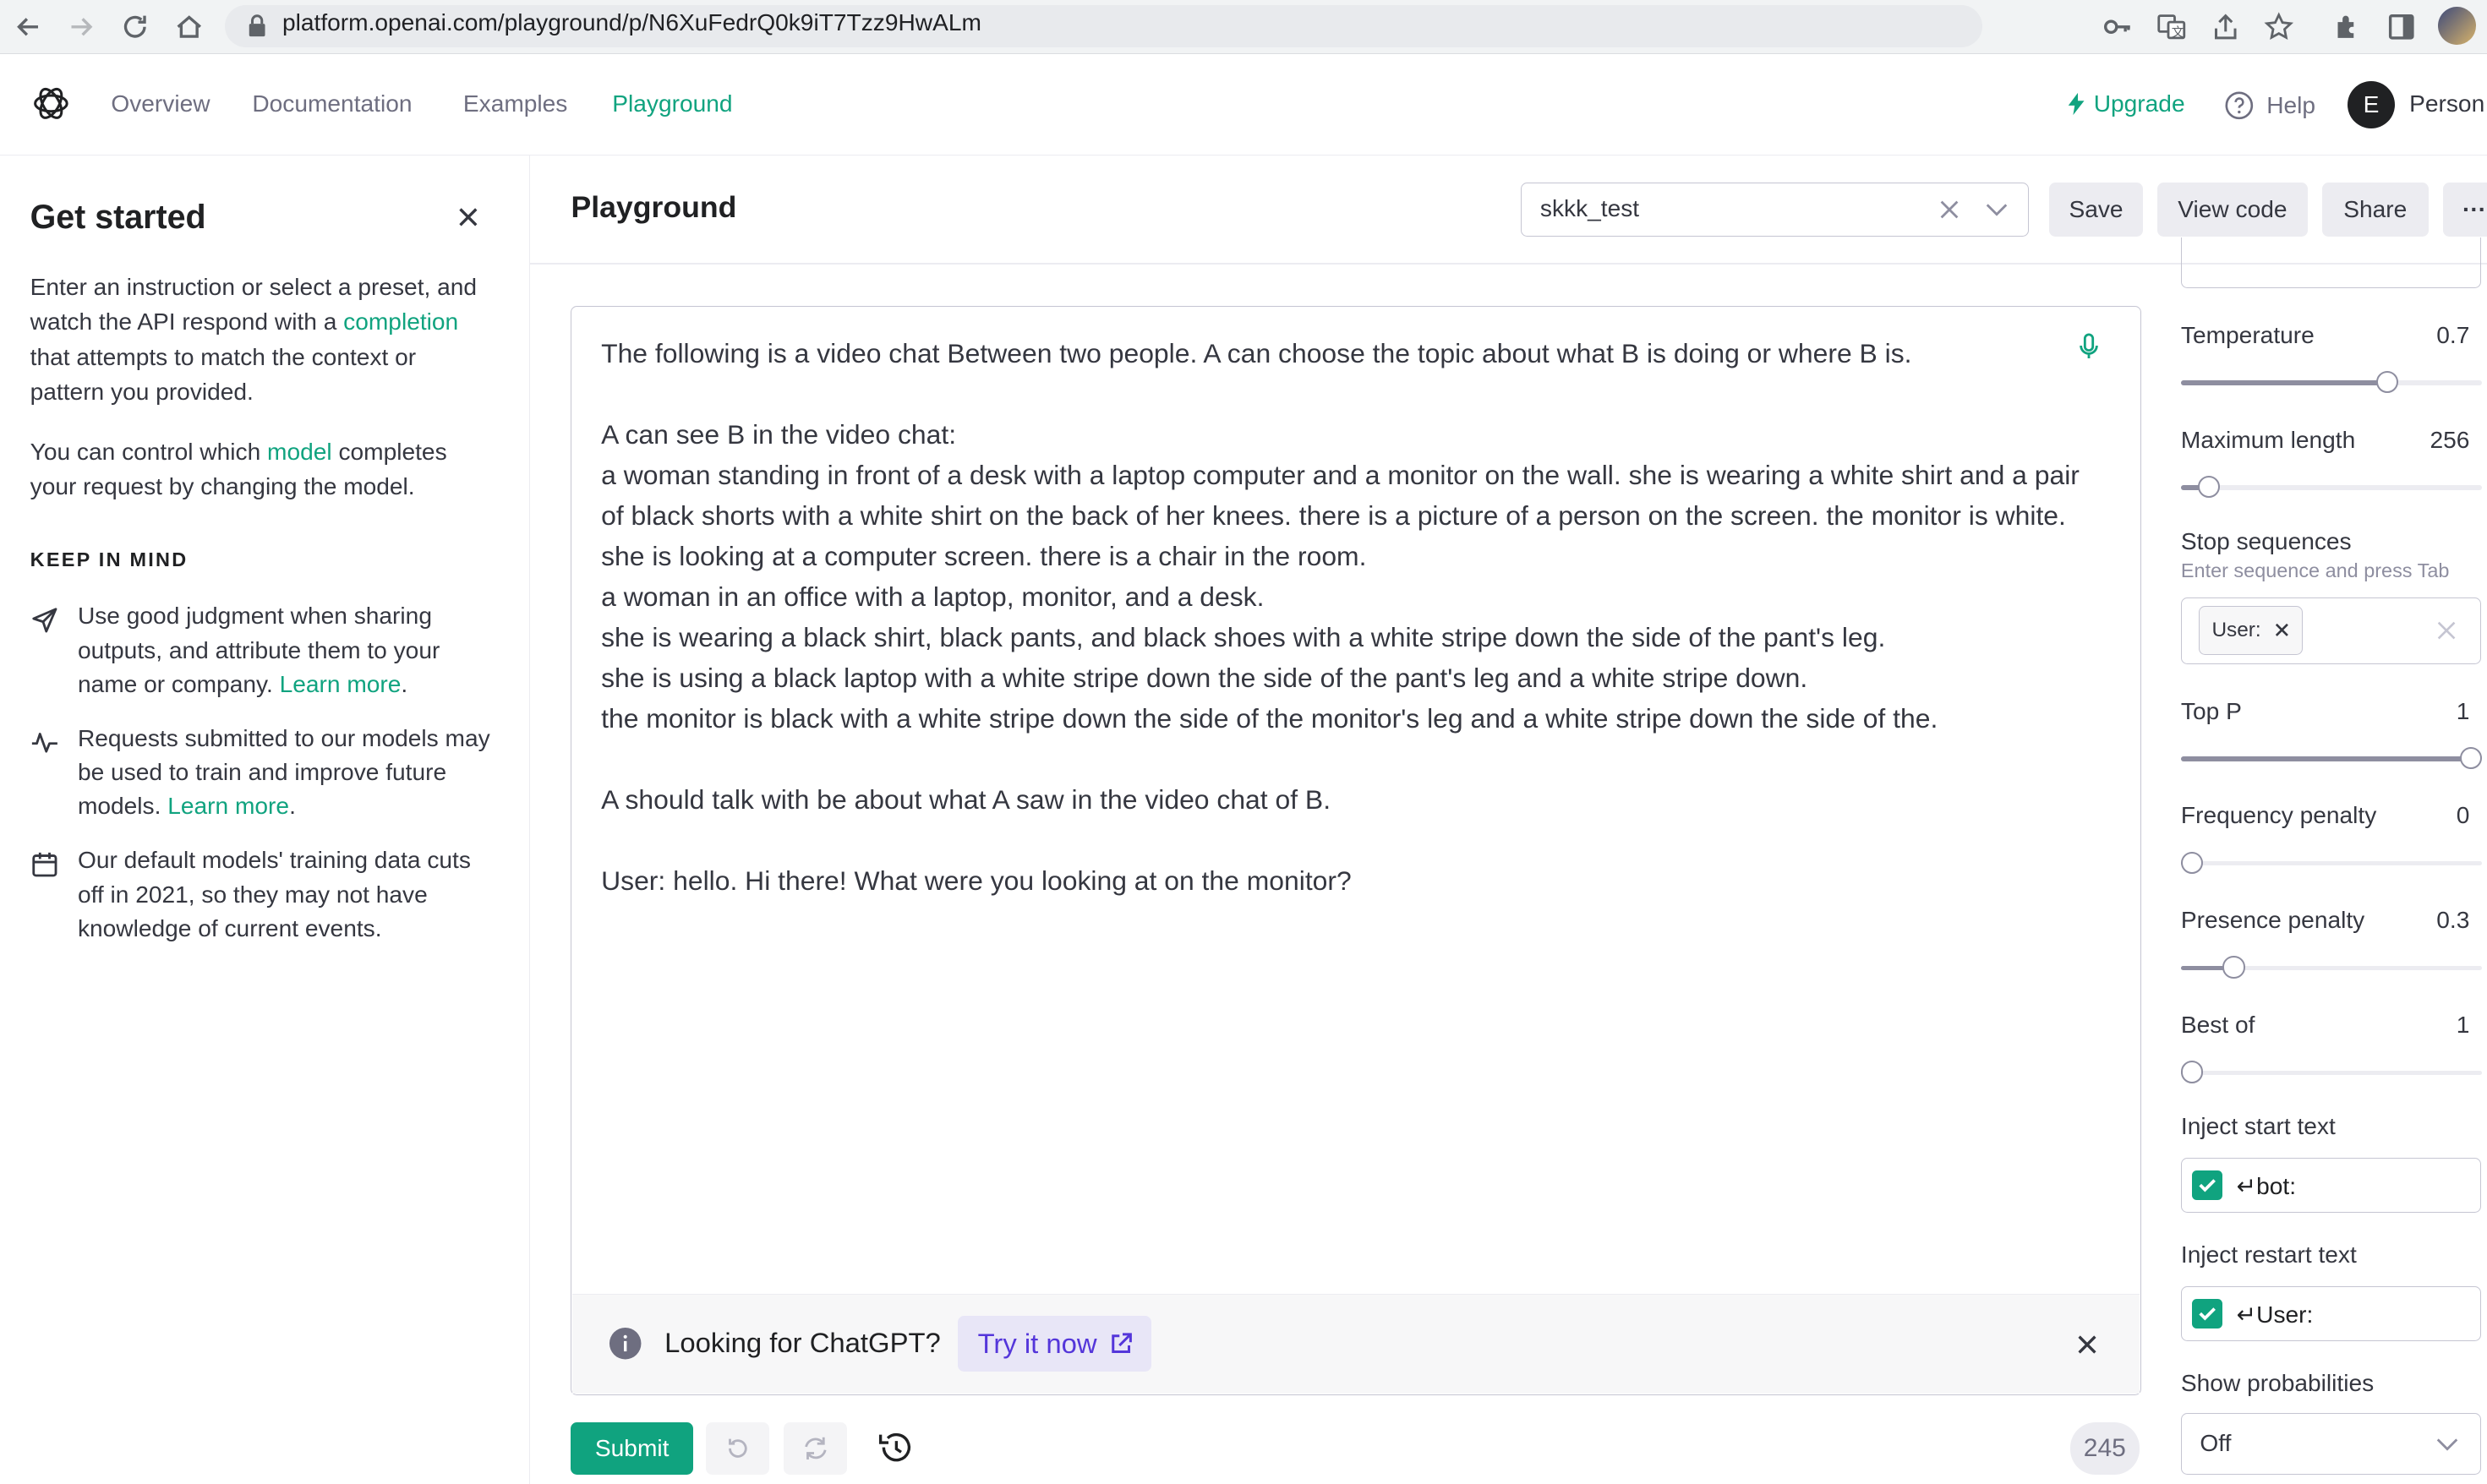 The image size is (2487, 1484). What do you see at coordinates (1037, 1344) in the screenshot?
I see `try-it-now-label: Try it now` at bounding box center [1037, 1344].